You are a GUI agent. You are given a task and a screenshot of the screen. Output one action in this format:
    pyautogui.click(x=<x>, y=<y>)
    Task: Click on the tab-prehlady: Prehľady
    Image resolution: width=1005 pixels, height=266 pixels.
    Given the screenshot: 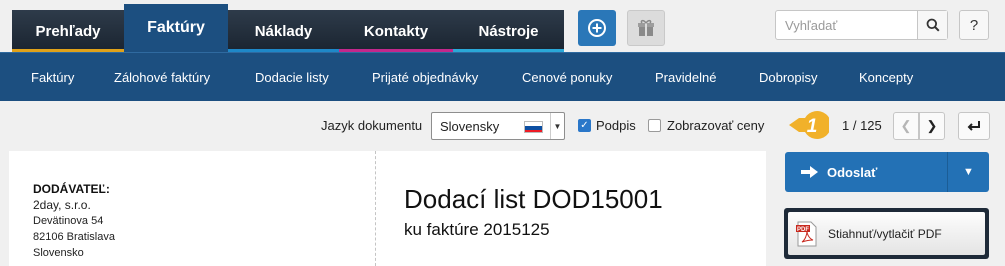 What is the action you would take?
    pyautogui.click(x=68, y=31)
    